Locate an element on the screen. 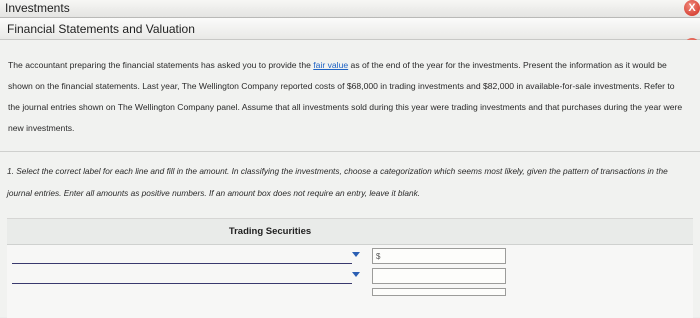 This screenshot has width=700, height=318. window-titlebar: Investments X is located at coordinates (350, 9).